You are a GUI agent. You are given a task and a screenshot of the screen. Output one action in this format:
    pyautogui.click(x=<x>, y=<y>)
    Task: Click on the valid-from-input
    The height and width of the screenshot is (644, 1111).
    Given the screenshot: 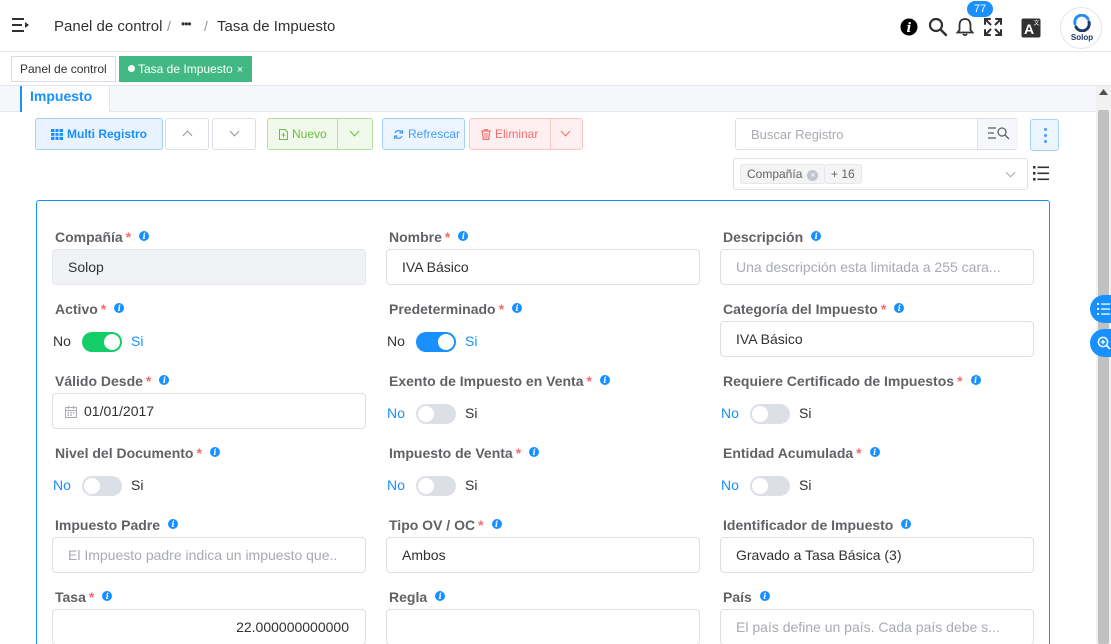 What is the action you would take?
    pyautogui.click(x=209, y=411)
    